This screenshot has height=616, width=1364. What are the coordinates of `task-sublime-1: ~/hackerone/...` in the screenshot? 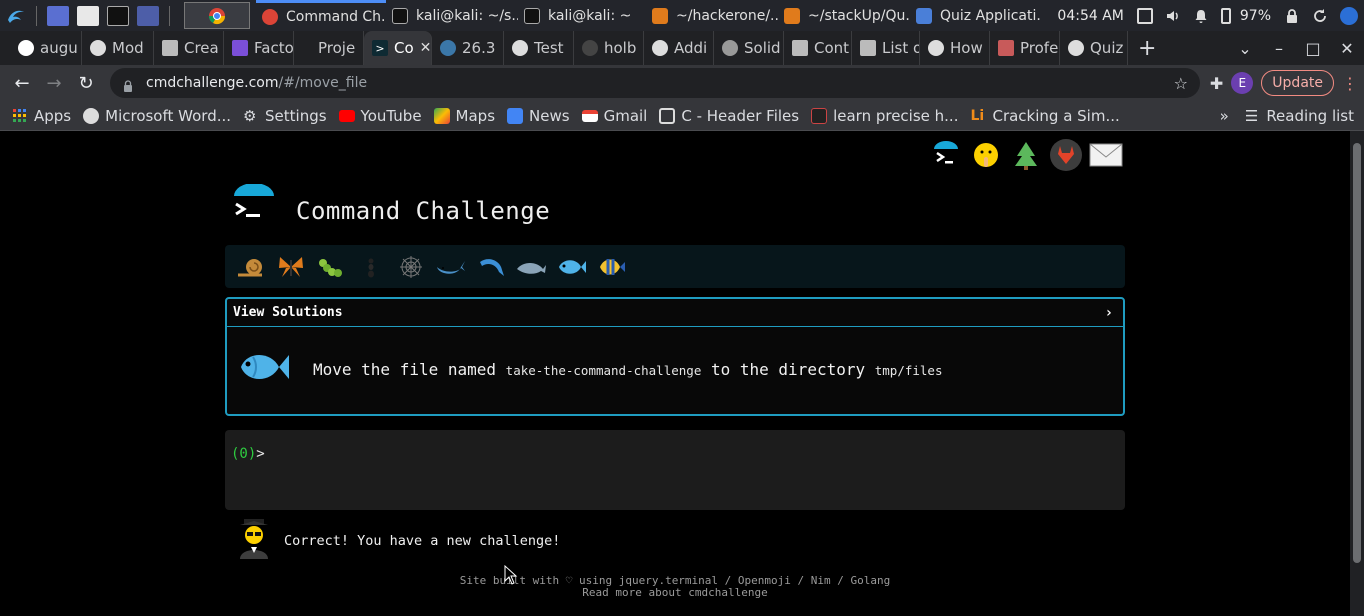 It's located at (712, 15).